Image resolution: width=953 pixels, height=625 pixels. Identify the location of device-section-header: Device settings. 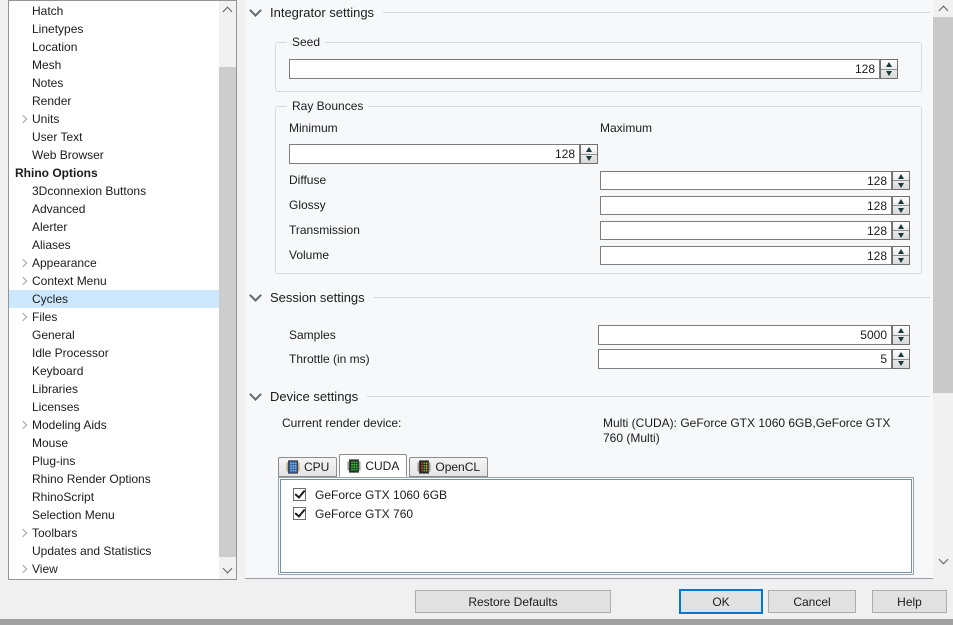
(589, 396).